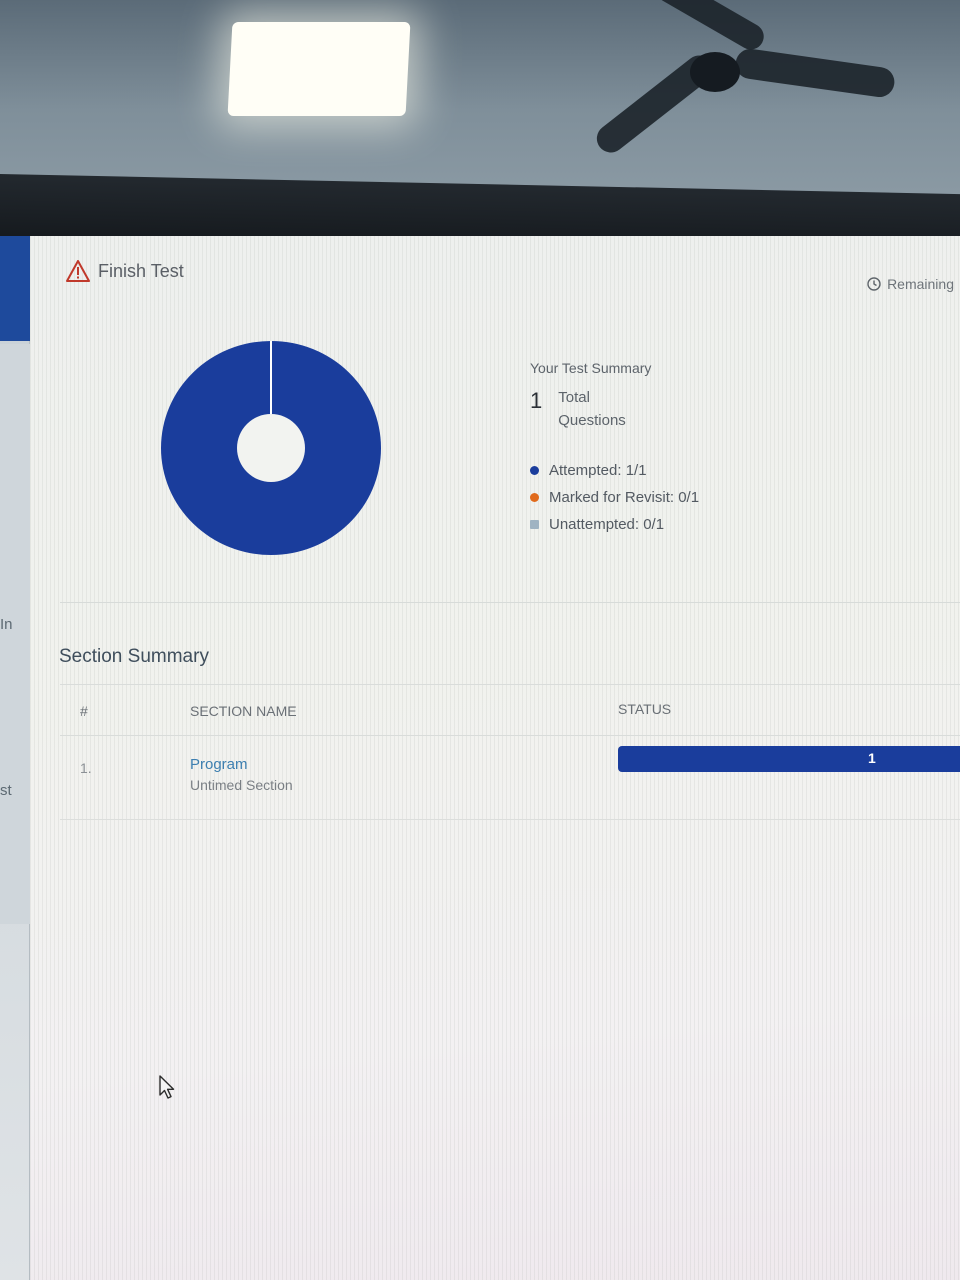 This screenshot has height=1280, width=960. I want to click on column-header-status: STATUS, so click(645, 709).